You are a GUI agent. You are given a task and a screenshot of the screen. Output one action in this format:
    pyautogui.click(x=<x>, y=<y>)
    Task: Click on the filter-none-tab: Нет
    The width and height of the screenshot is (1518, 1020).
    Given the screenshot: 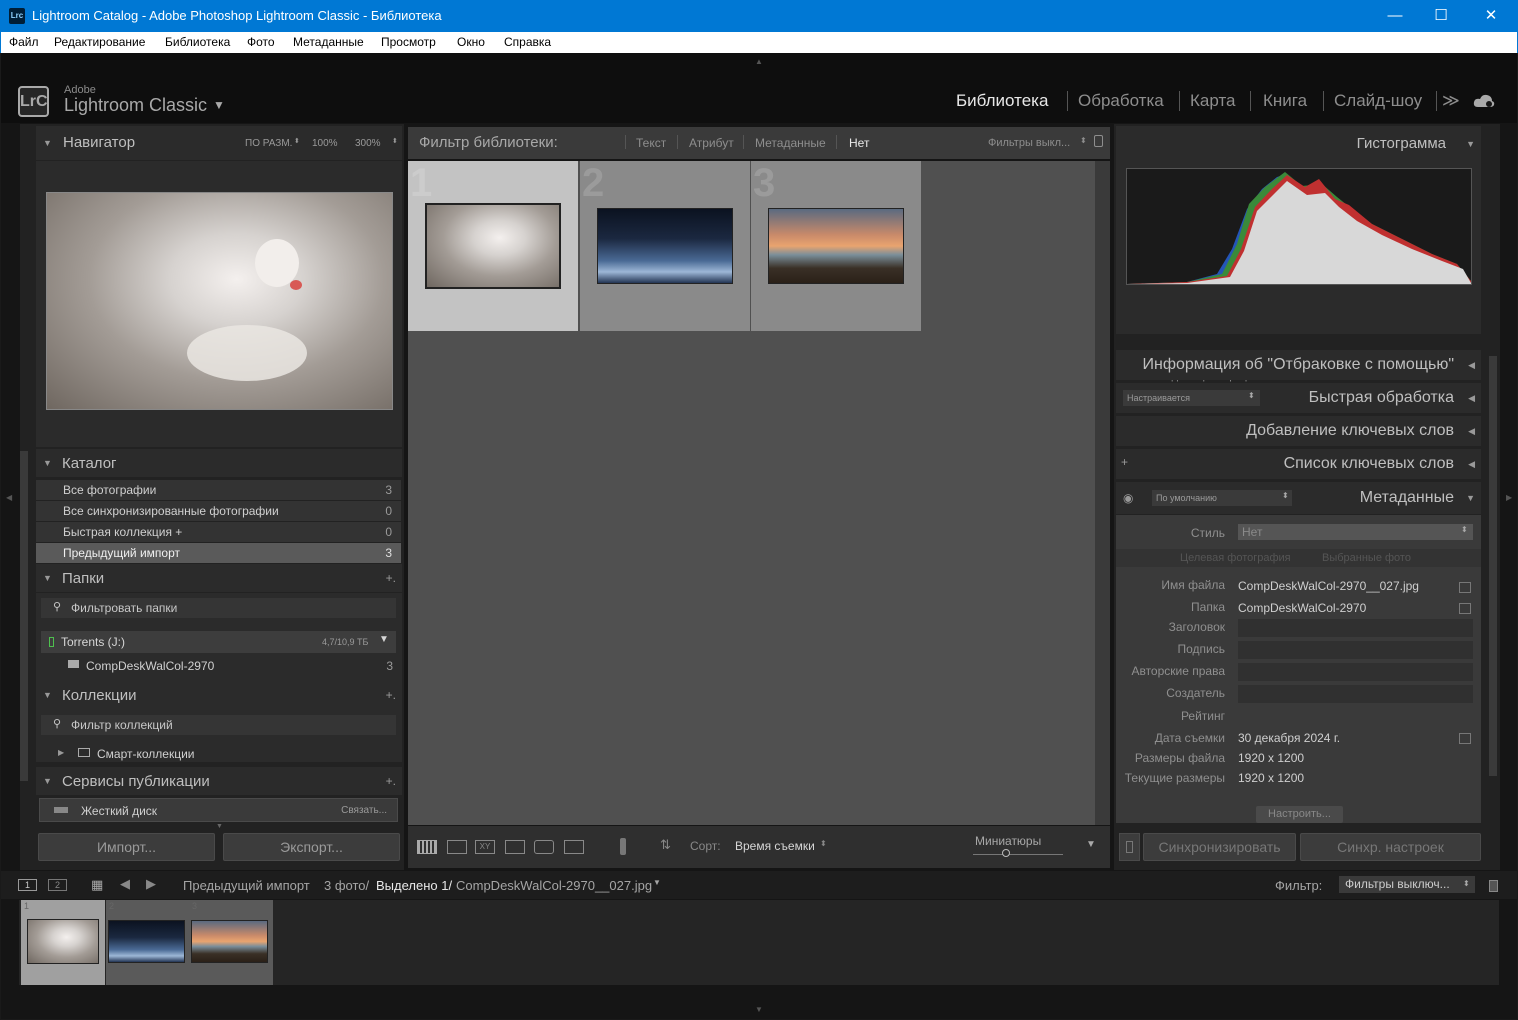 What is the action you would take?
    pyautogui.click(x=859, y=143)
    